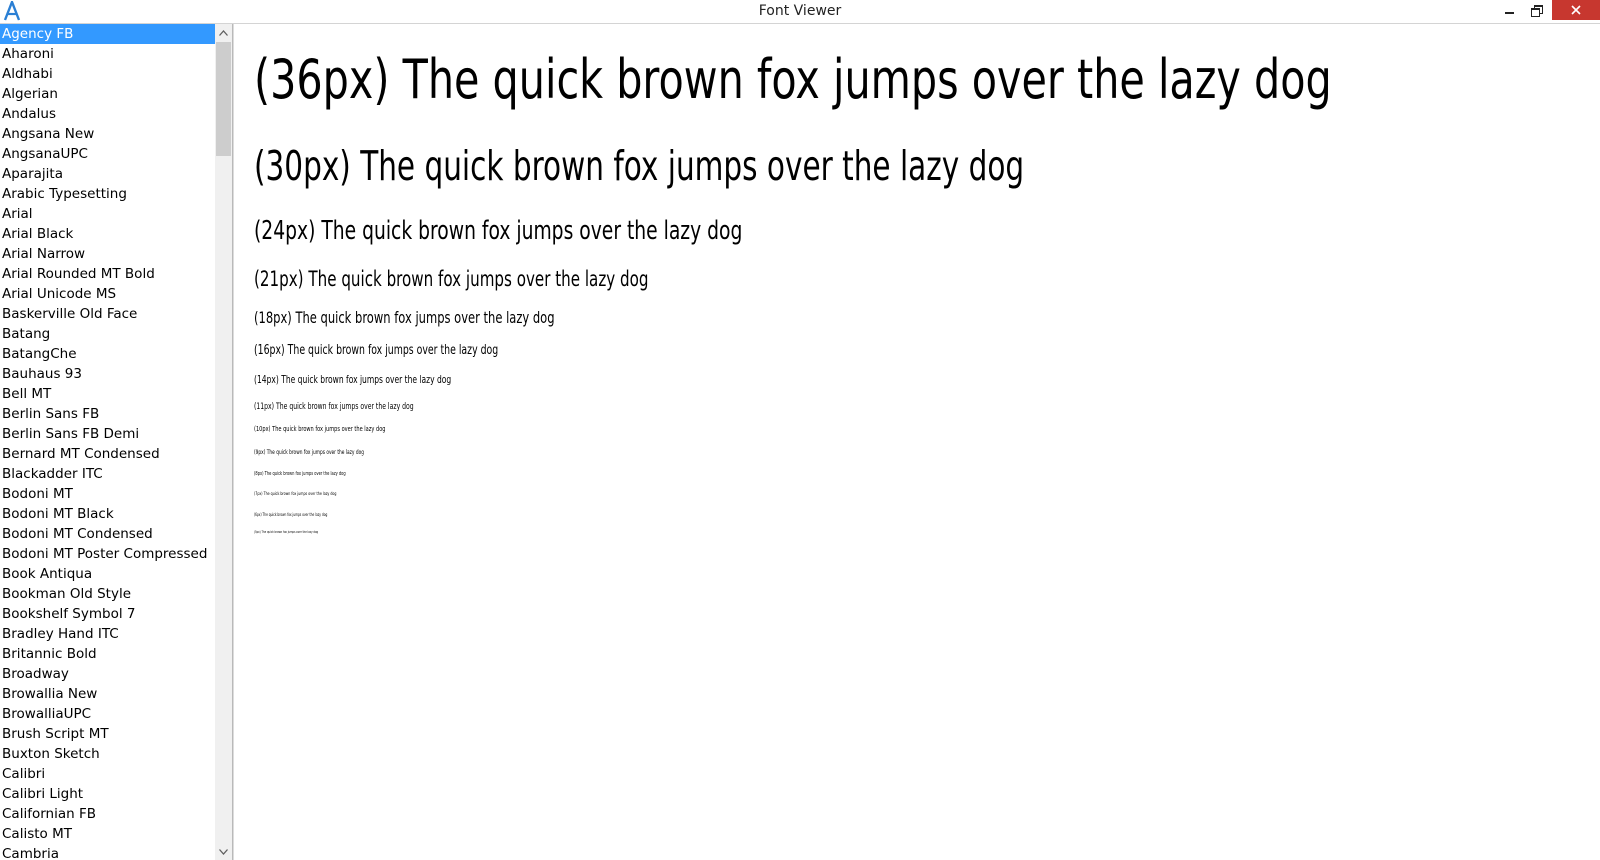 Image resolution: width=1600 pixels, height=860 pixels. I want to click on font-list-item: Buxton Sketch, so click(107, 754).